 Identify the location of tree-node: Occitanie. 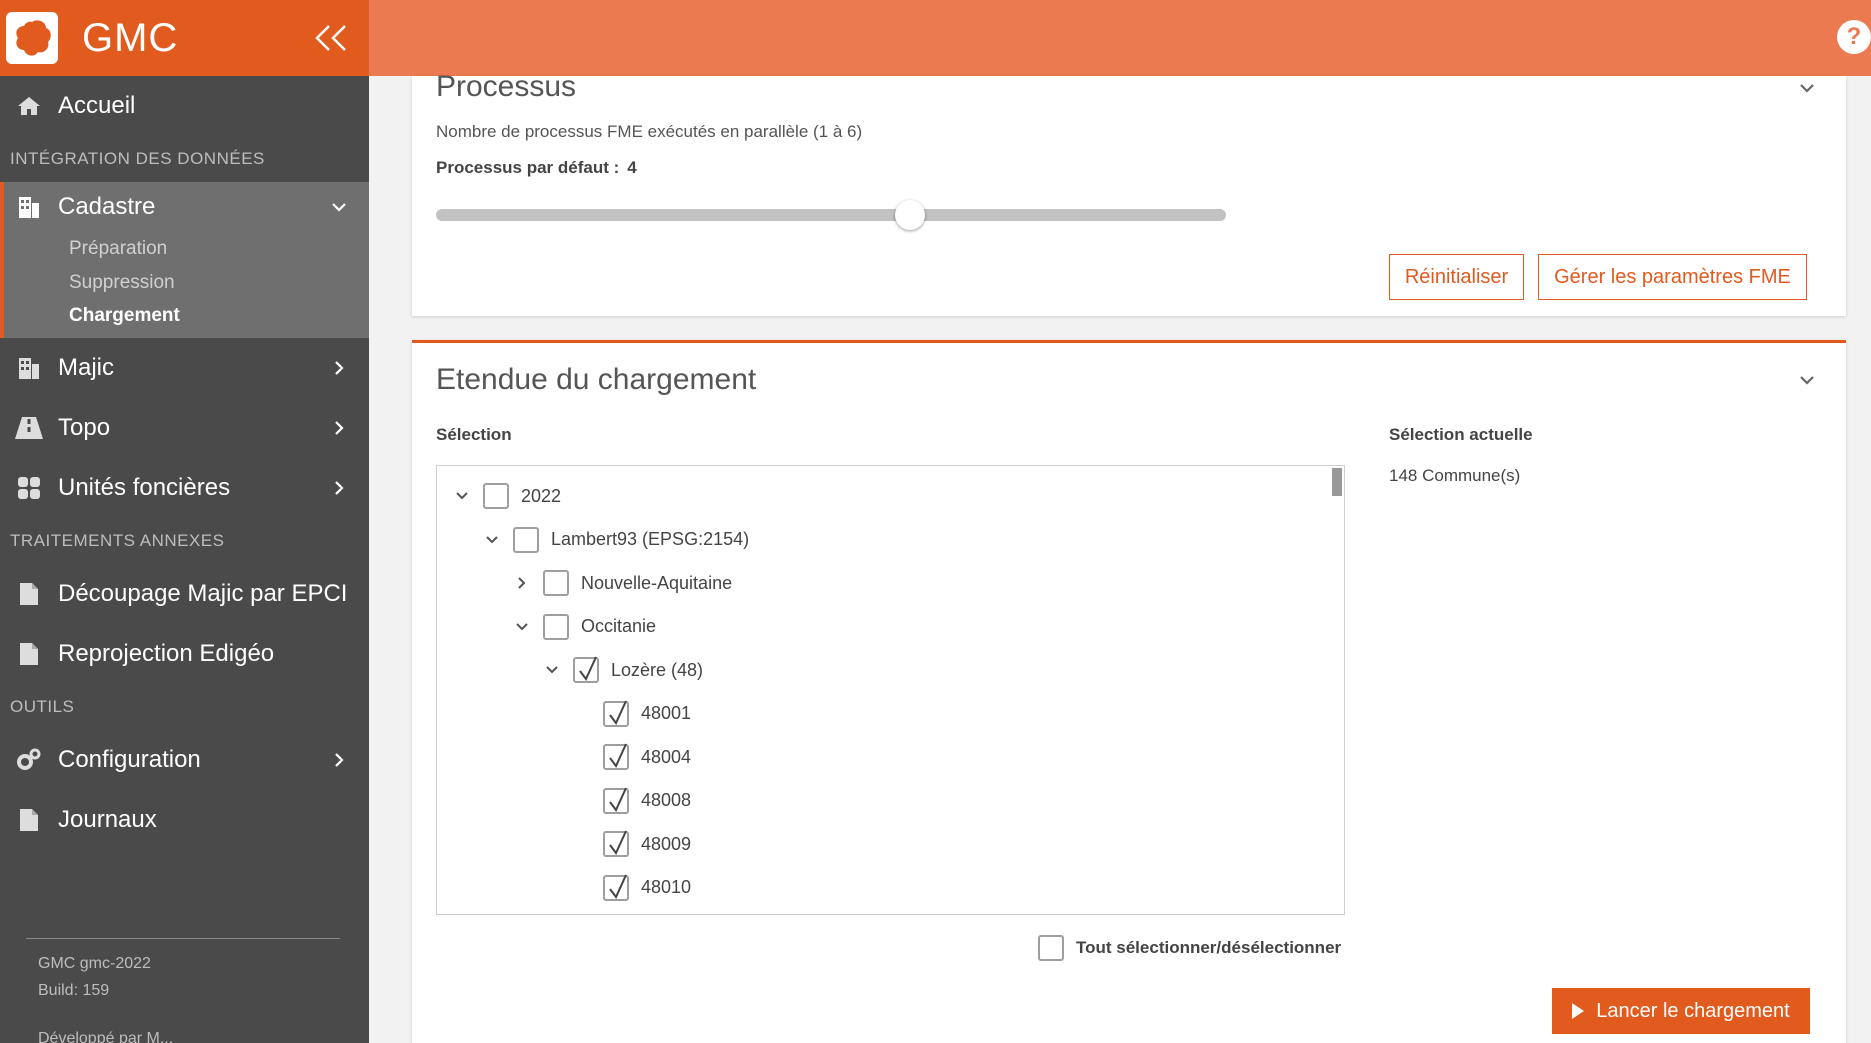
(584, 627).